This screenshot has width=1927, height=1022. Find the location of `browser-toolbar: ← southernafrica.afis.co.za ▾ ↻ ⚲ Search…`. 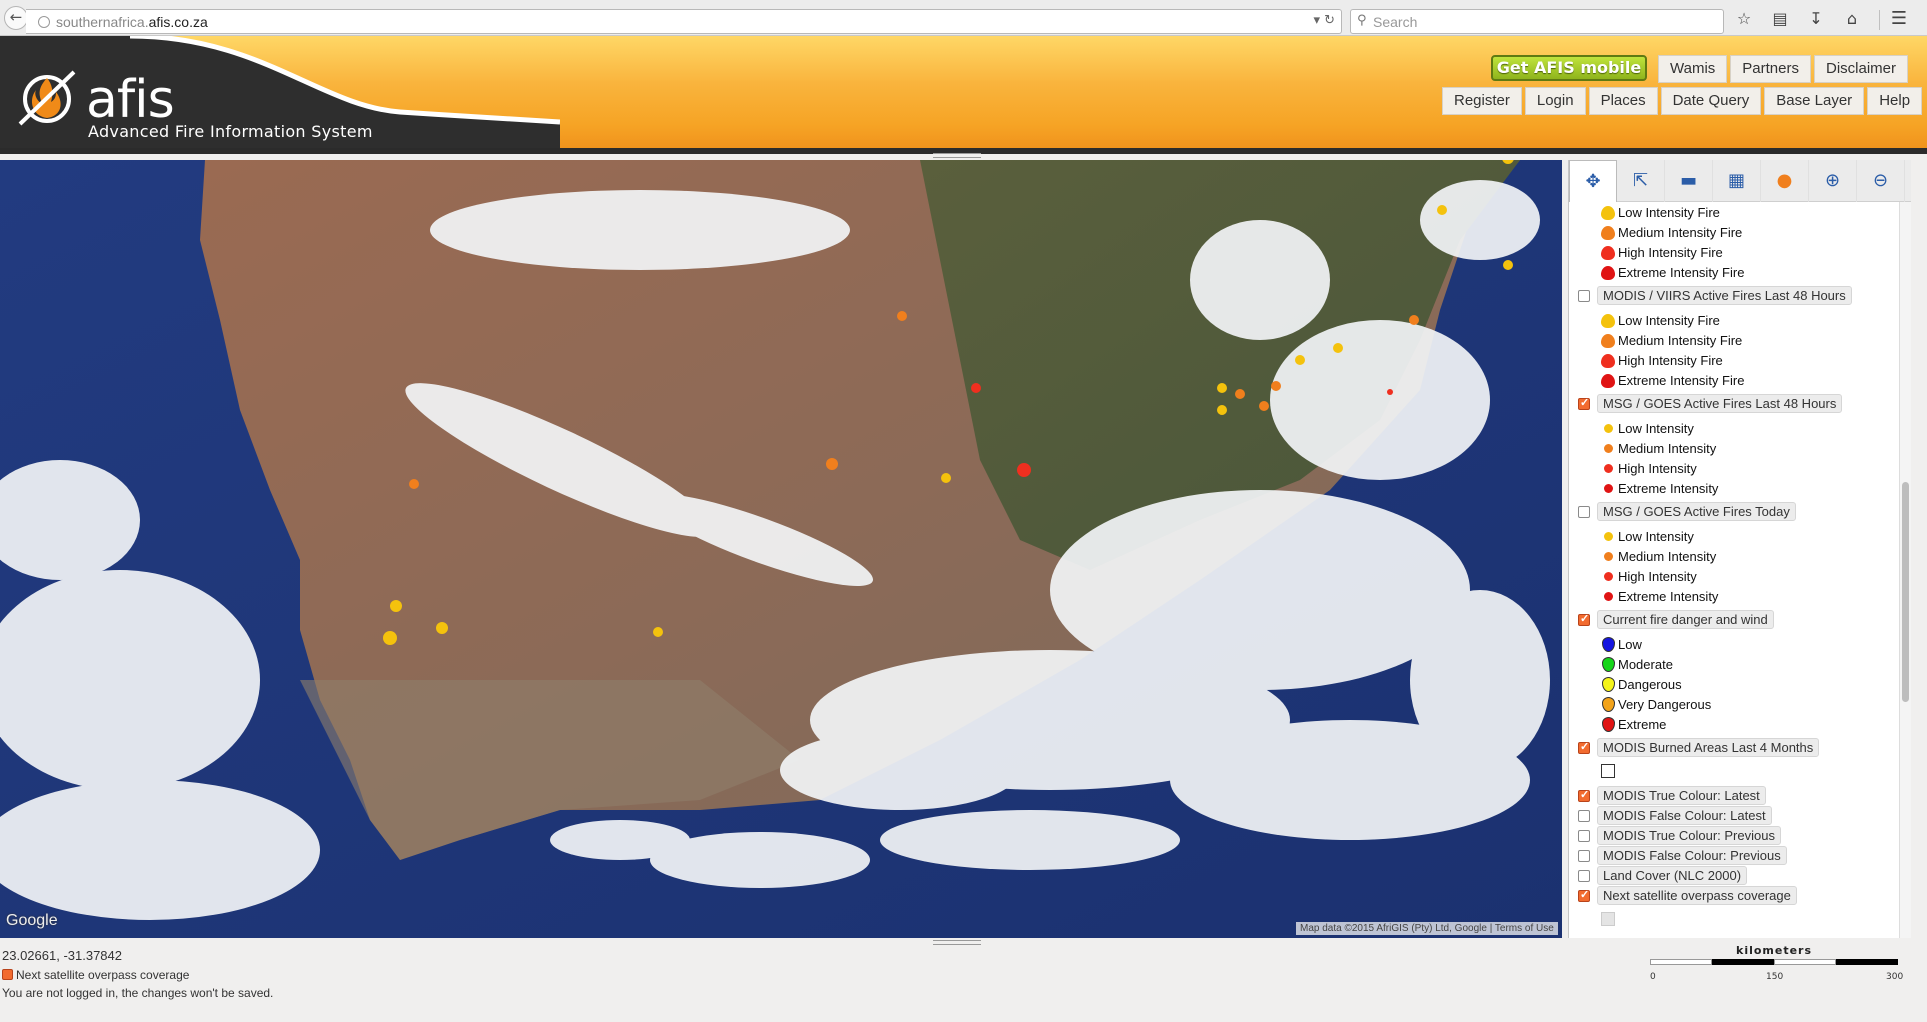

browser-toolbar: ← southernafrica.afis.co.za ▾ ↻ ⚲ Search… is located at coordinates (963, 18).